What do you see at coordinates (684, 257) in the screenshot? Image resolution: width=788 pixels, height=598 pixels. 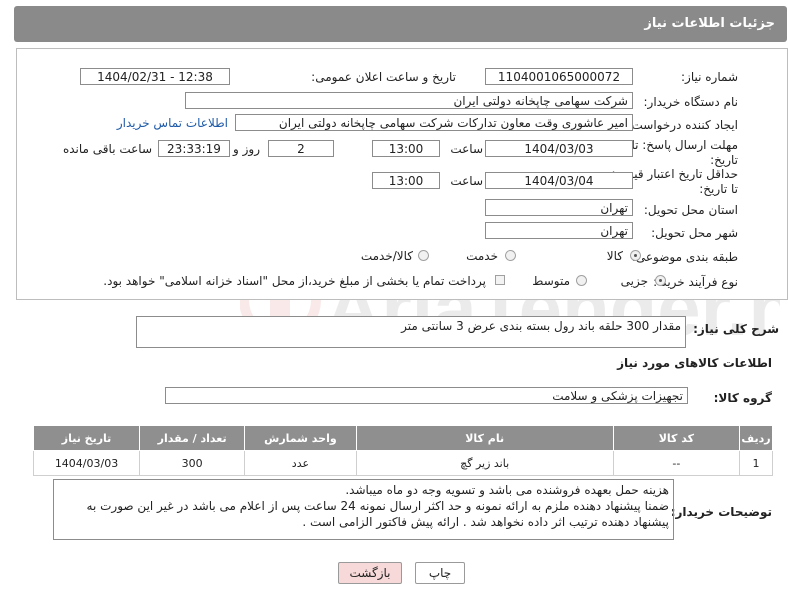 I see `category-label: طبقه بندی موضوعی:` at bounding box center [684, 257].